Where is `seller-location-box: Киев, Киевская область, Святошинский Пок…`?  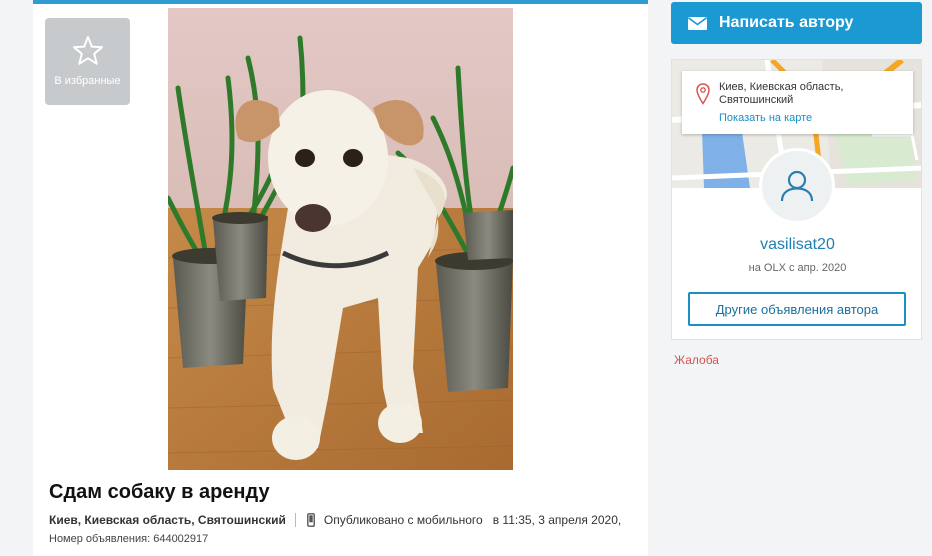
seller-location-box: Киев, Киевская область, Святошинский Пок… is located at coordinates (797, 102).